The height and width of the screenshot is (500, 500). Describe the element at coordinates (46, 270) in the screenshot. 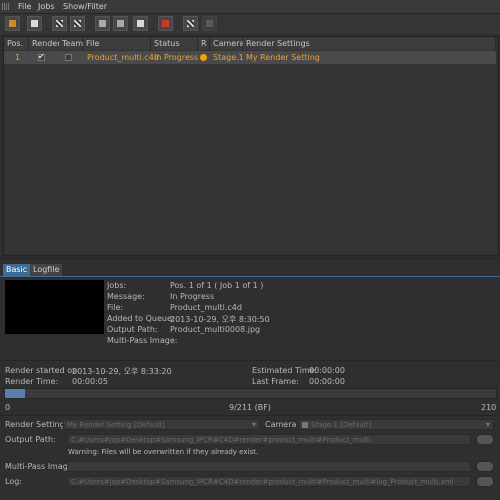

I see `tab-logfile: Logfile` at that location.